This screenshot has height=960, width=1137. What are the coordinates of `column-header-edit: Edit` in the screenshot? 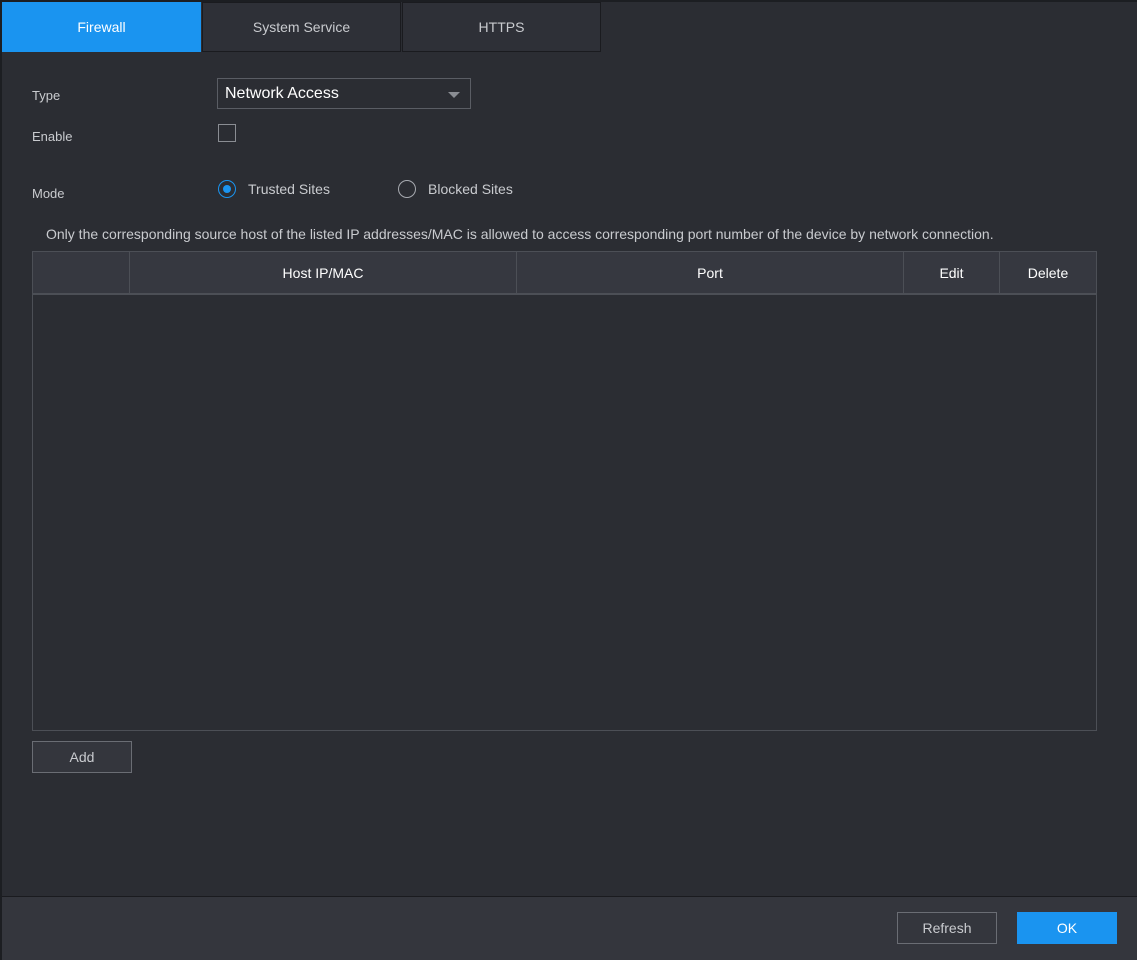 It's located at (952, 272).